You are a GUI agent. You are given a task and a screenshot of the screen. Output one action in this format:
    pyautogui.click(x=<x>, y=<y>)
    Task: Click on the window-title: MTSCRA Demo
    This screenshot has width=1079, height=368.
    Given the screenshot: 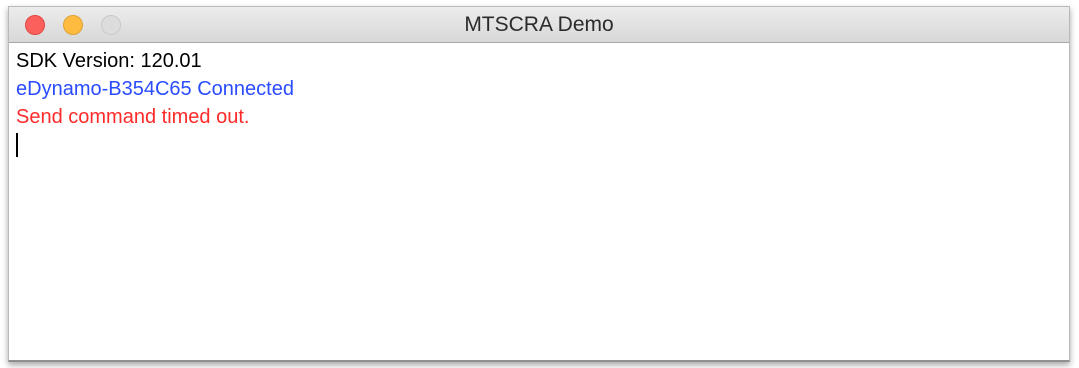 What is the action you would take?
    pyautogui.click(x=539, y=24)
    